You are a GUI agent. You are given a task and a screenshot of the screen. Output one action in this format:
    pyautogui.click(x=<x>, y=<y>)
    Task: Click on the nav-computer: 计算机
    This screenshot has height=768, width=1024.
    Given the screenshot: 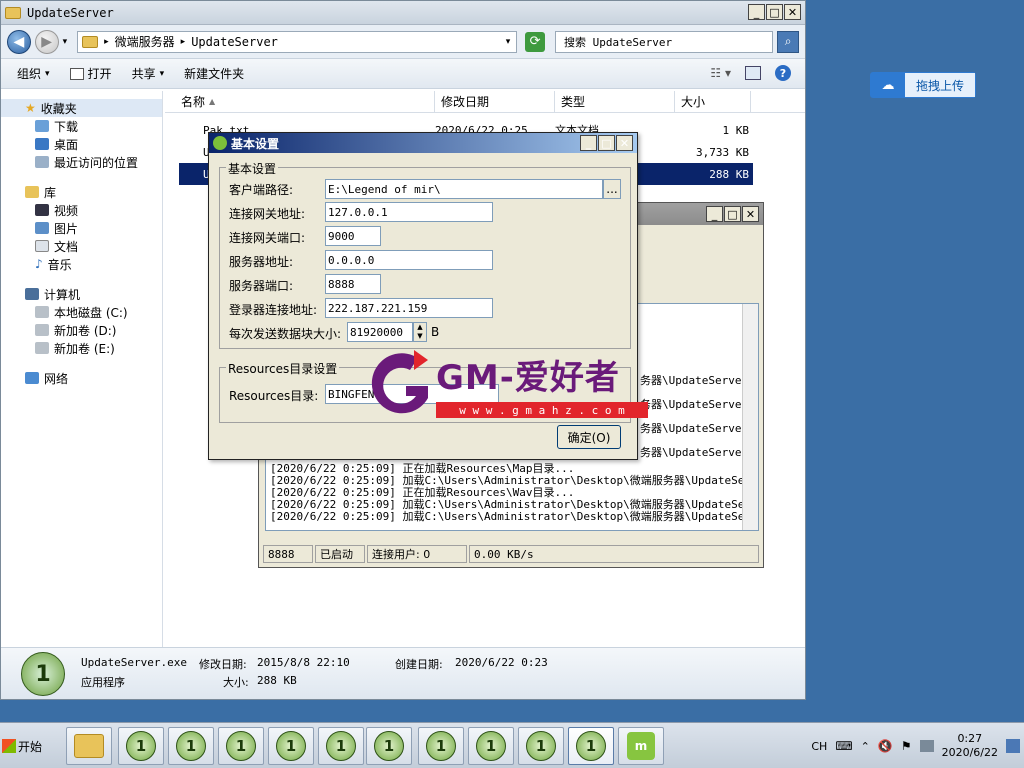 What is the action you would take?
    pyautogui.click(x=81, y=294)
    